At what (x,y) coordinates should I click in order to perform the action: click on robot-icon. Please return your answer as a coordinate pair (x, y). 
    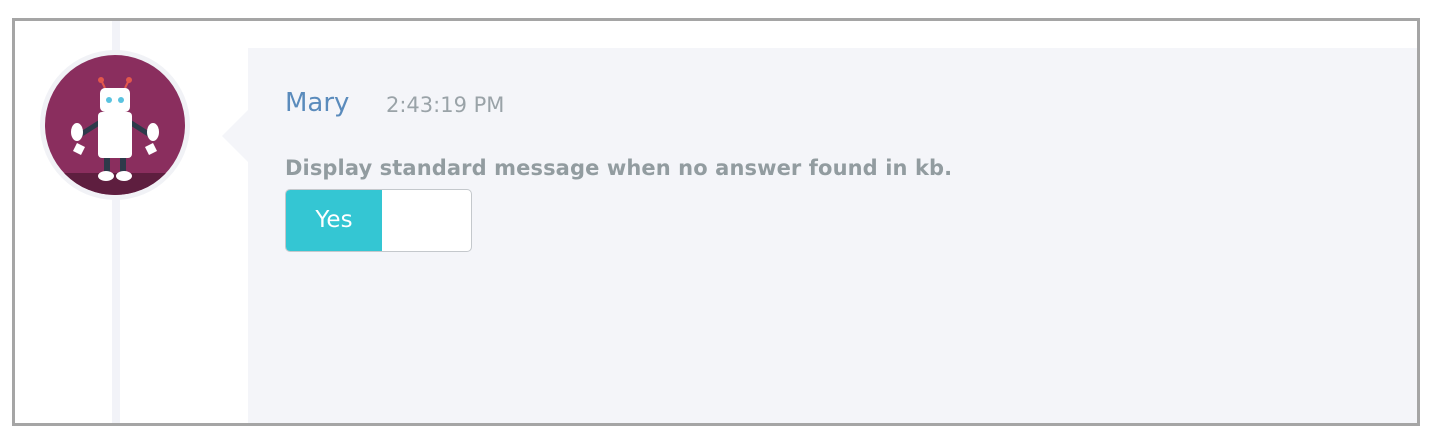
    Looking at the image, I should click on (115, 125).